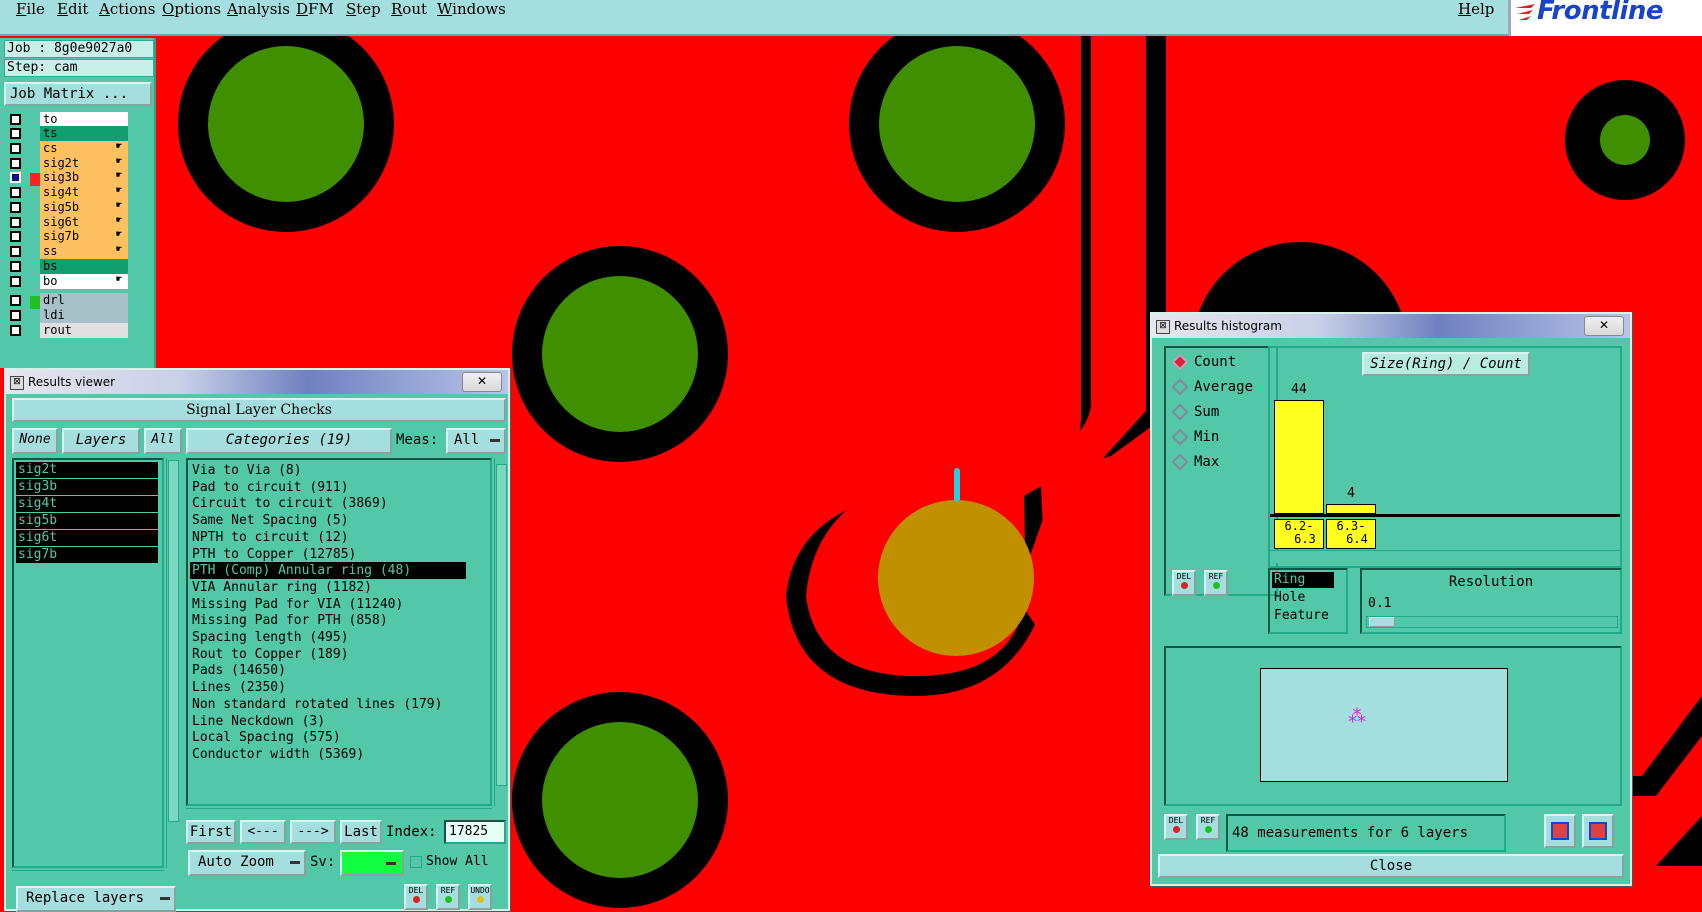 The width and height of the screenshot is (1702, 912). What do you see at coordinates (274, 554) in the screenshot?
I see `category-item: PTH to Copper (12785)` at bounding box center [274, 554].